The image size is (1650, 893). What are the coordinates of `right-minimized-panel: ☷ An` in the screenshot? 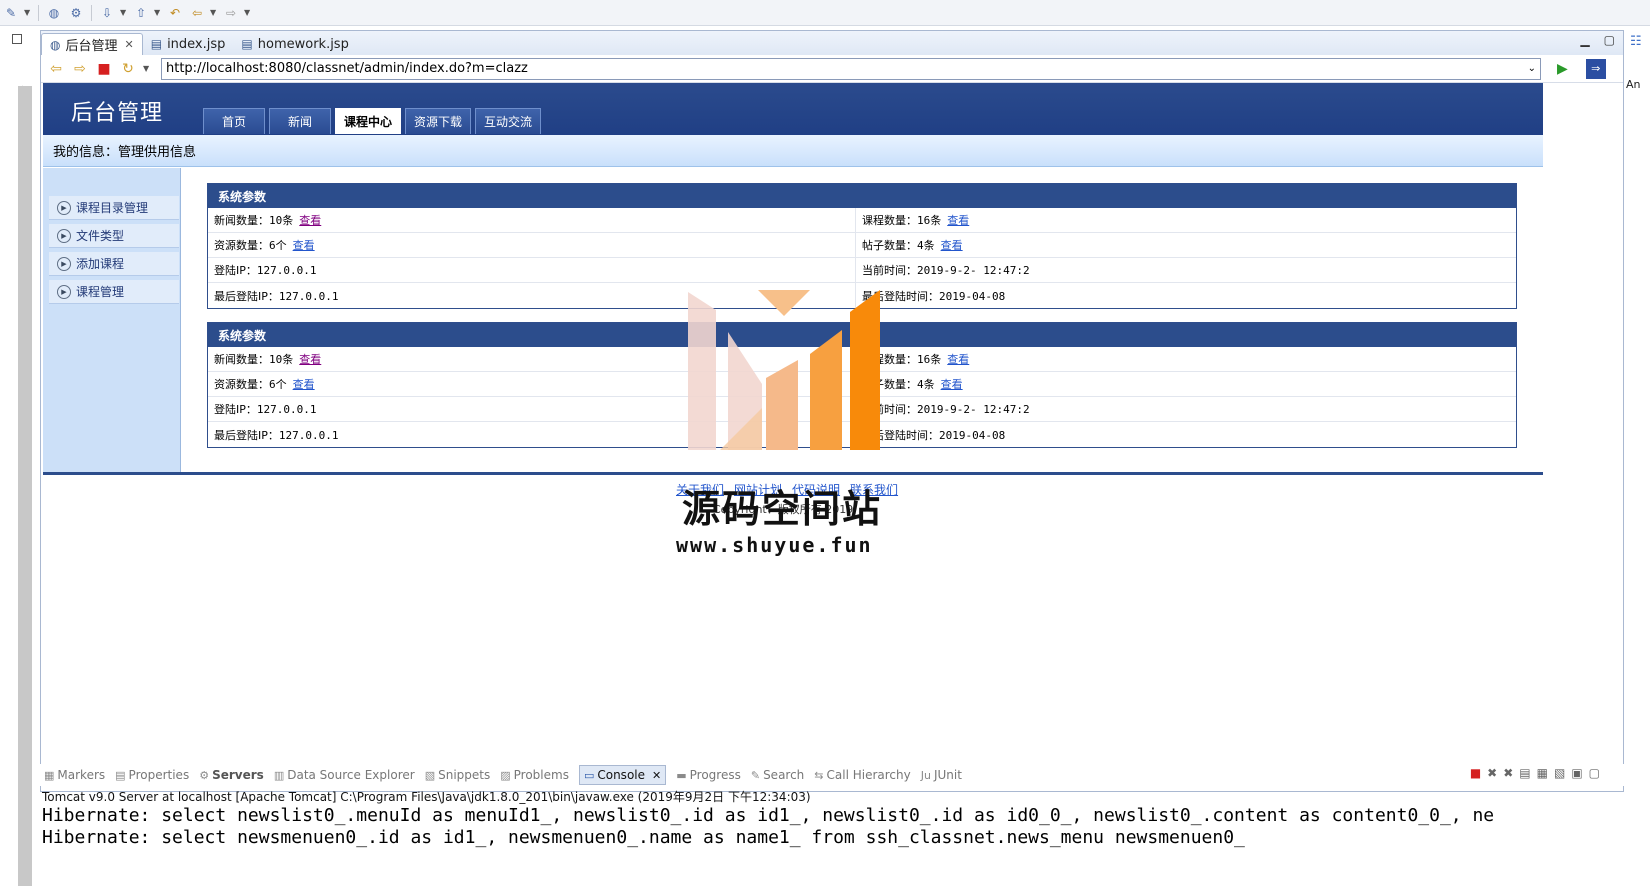 It's located at (1637, 459).